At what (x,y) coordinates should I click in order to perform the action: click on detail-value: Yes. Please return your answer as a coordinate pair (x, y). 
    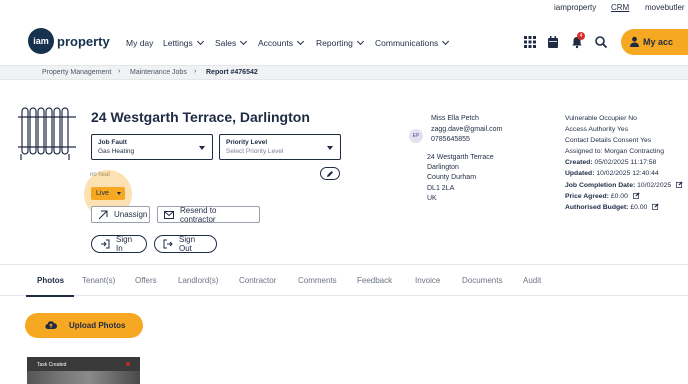
    Looking at the image, I should click on (623, 129).